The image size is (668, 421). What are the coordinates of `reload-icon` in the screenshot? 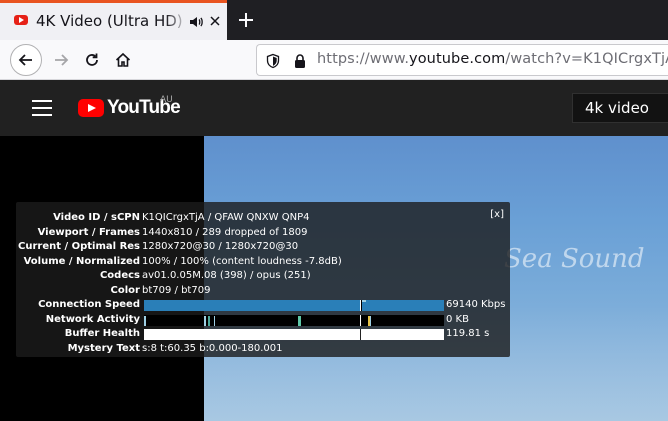 It's located at (92, 59).